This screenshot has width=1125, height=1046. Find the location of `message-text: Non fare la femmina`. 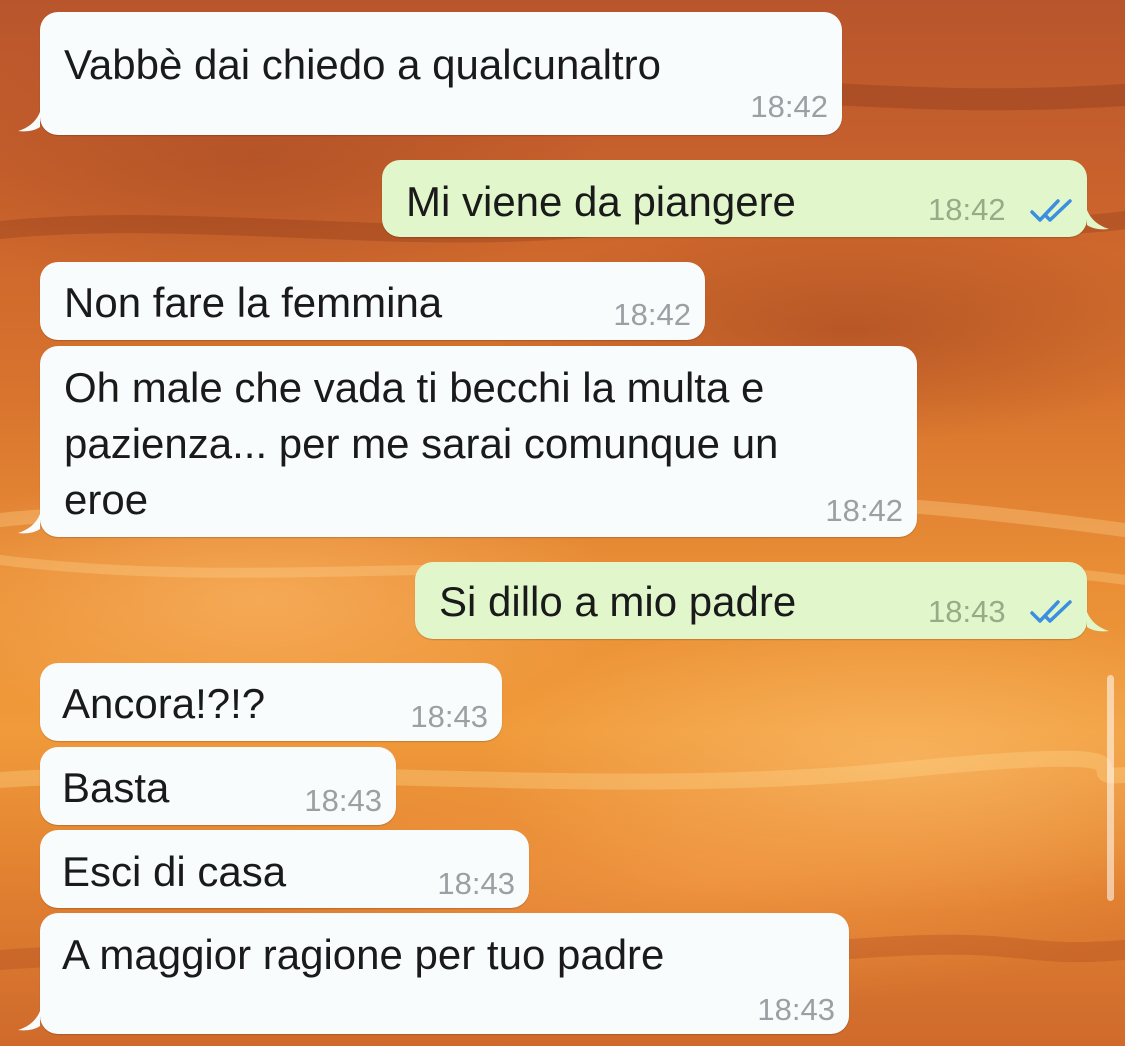

message-text: Non fare la femmina is located at coordinates (253, 302).